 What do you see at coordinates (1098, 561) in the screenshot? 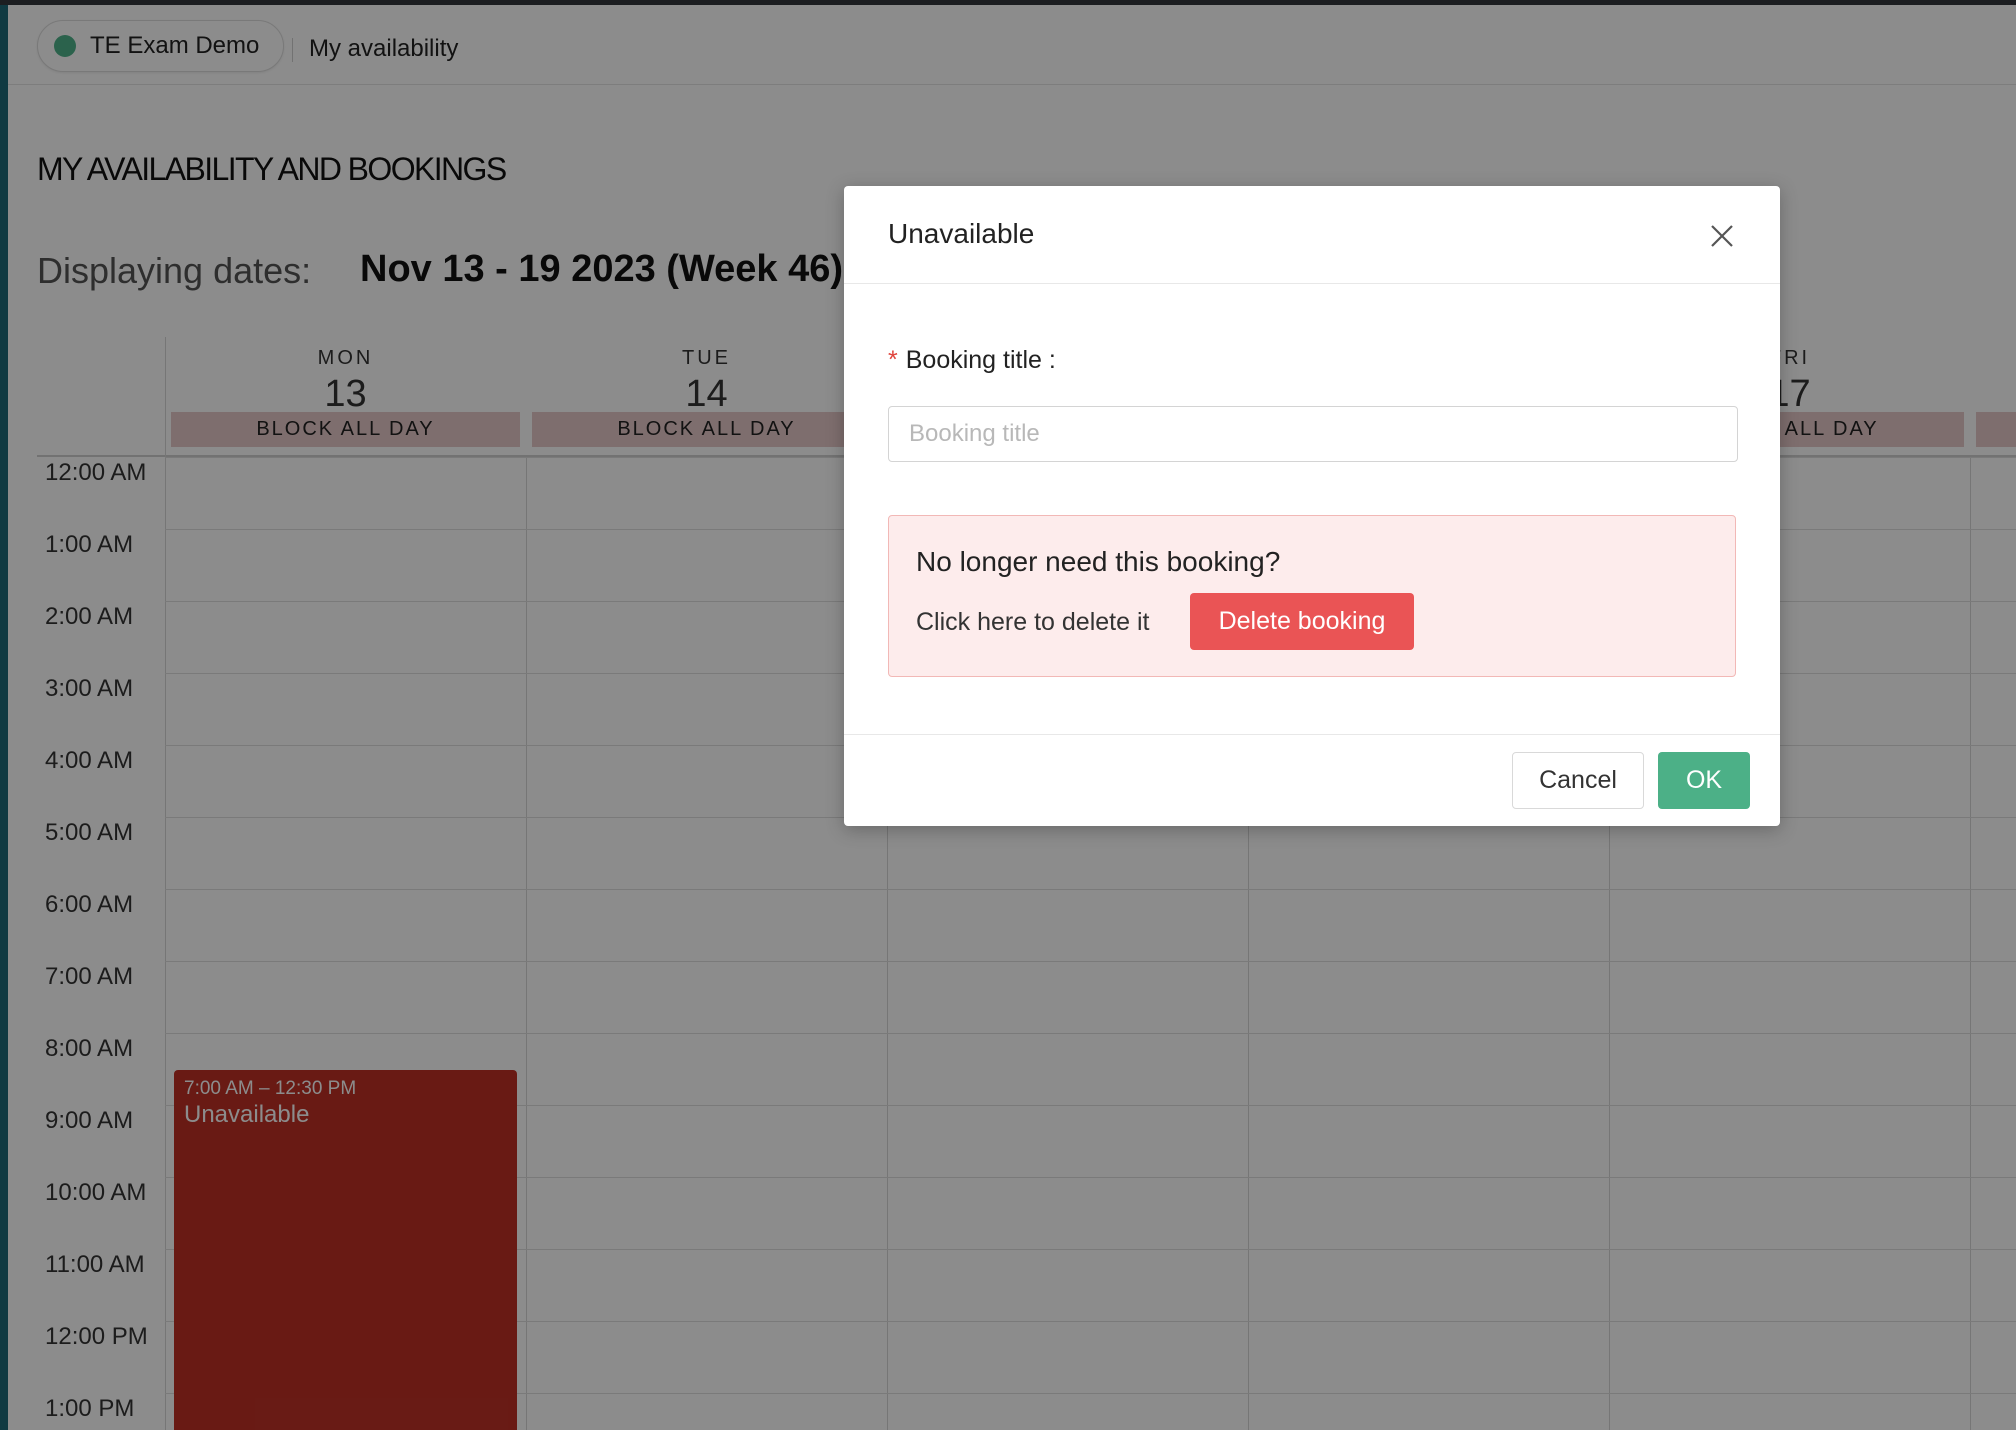
I see `delete-question: No longer need this booking?` at bounding box center [1098, 561].